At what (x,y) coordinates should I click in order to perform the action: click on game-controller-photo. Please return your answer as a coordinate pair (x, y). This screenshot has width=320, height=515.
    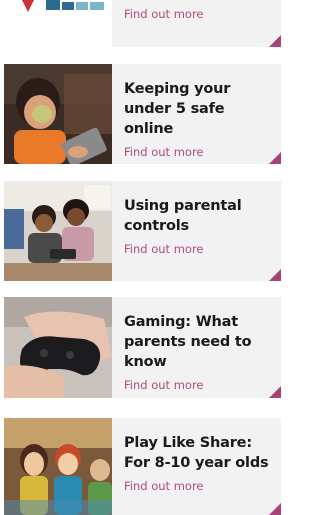
    Looking at the image, I should click on (58, 347).